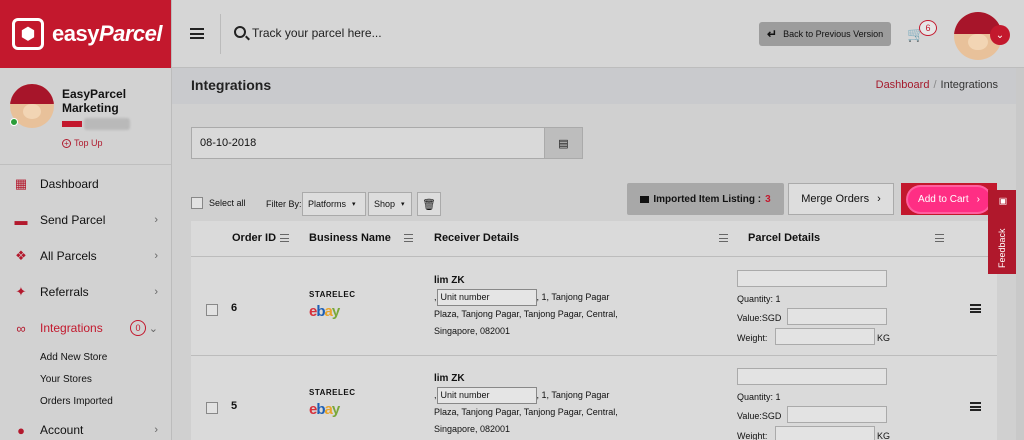  Describe the element at coordinates (354, 204) in the screenshot. I see `caret-down-icon: ▾` at that location.